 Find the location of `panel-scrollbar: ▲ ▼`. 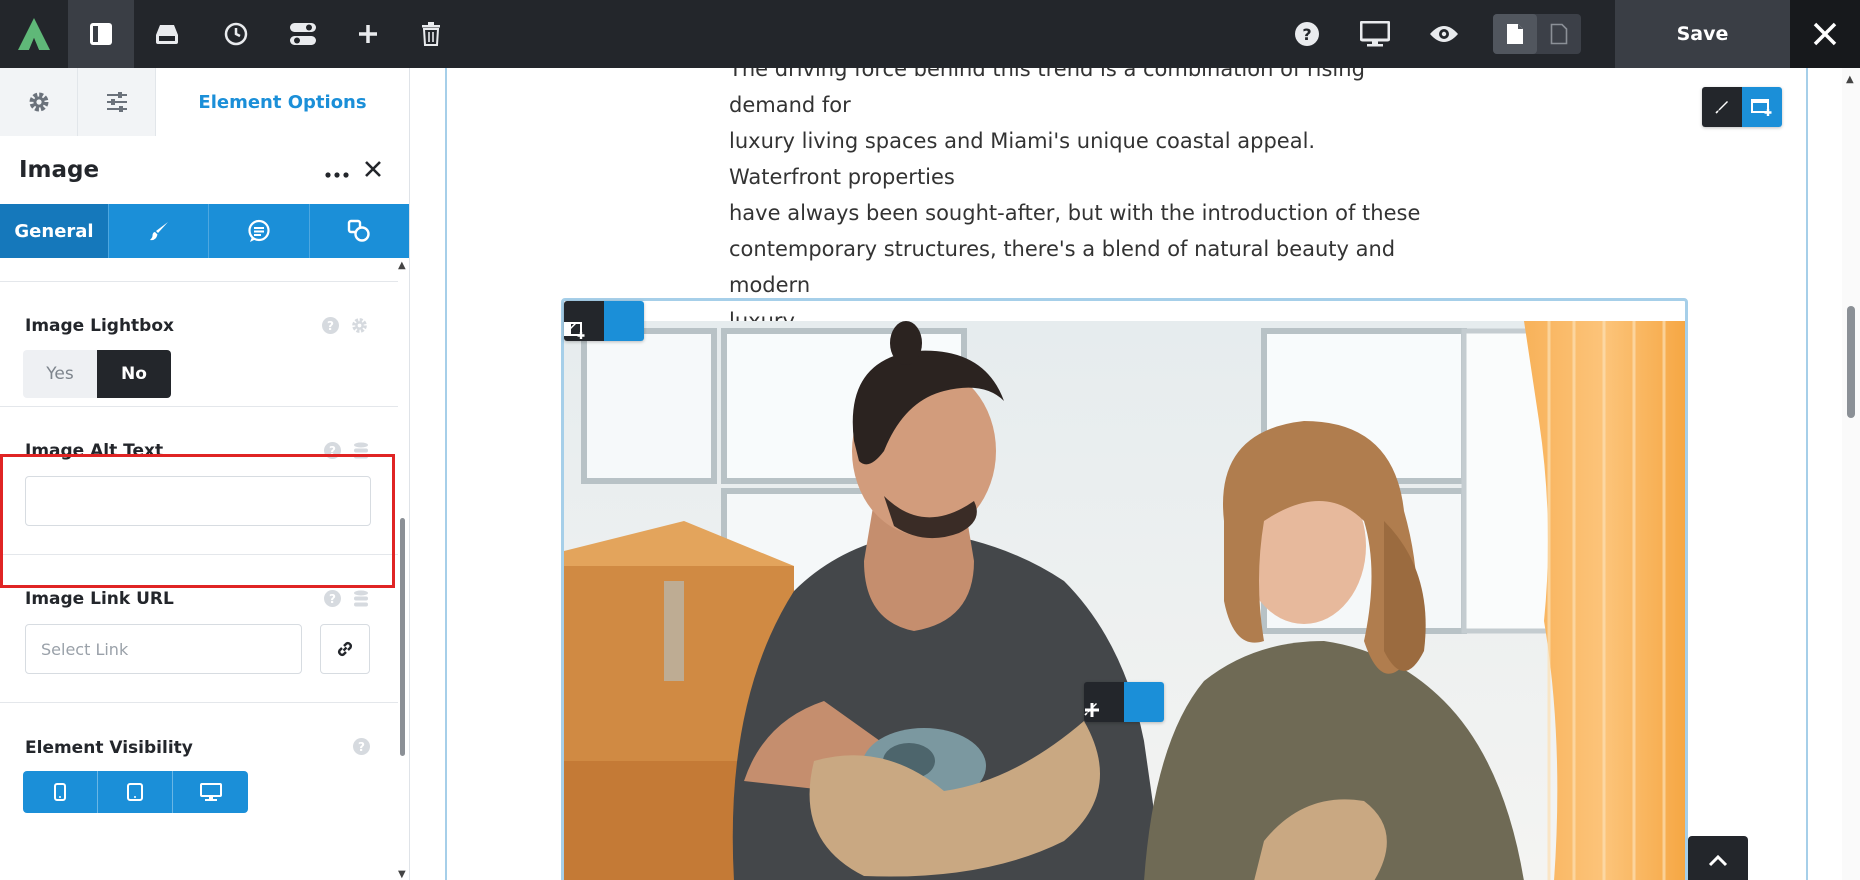

panel-scrollbar: ▲ ▼ is located at coordinates (403, 569).